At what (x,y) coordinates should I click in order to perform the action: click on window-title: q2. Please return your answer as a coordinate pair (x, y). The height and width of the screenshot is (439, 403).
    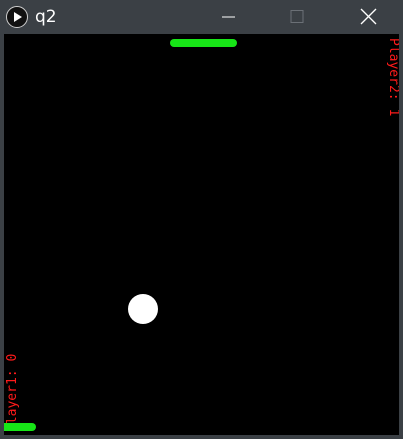
    Looking at the image, I should click on (46, 17).